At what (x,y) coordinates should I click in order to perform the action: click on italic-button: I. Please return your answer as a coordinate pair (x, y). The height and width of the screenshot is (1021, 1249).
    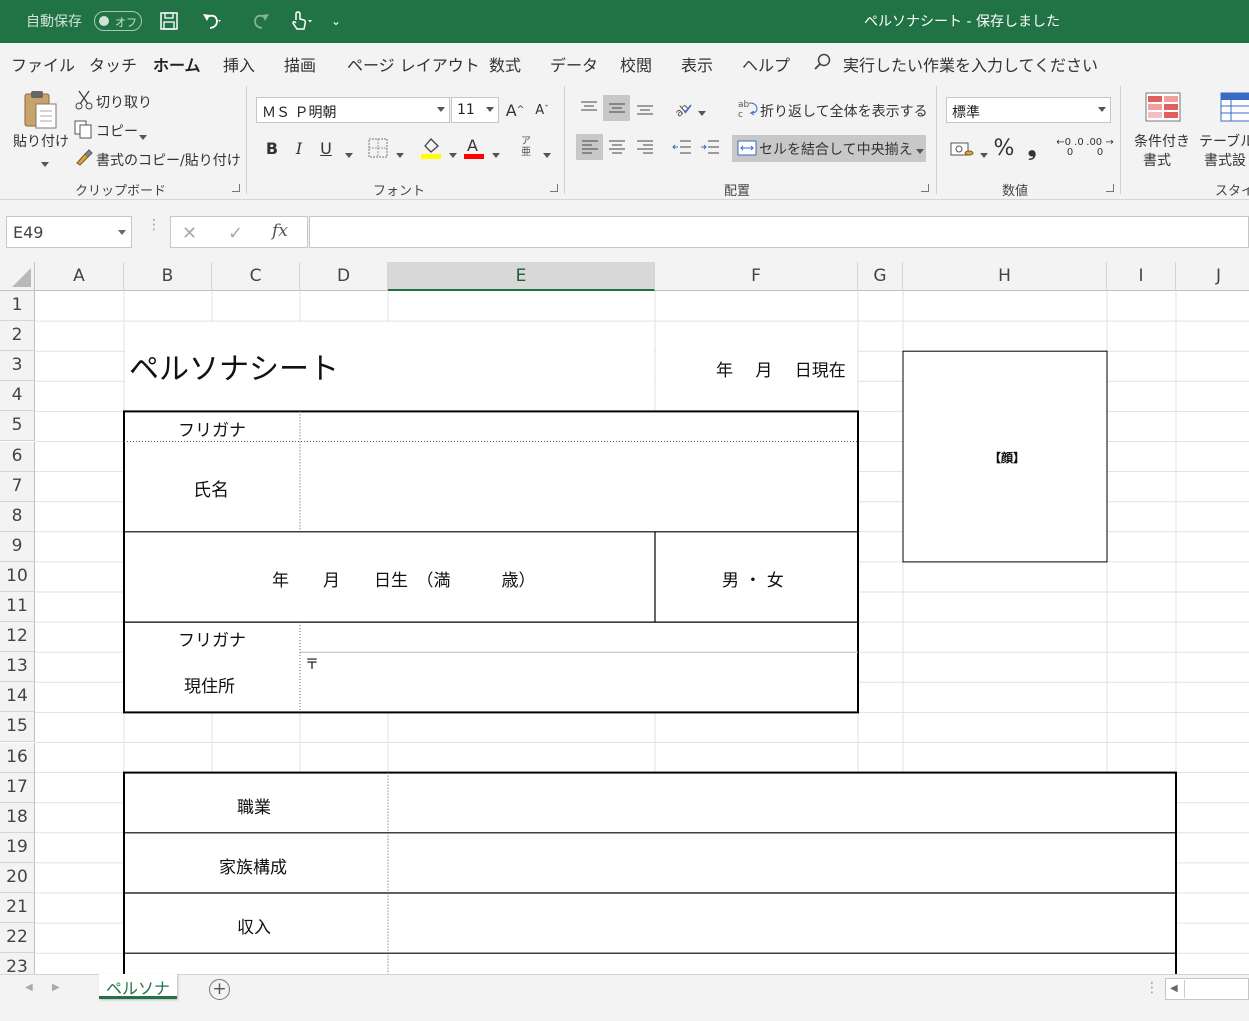
    Looking at the image, I should click on (299, 148).